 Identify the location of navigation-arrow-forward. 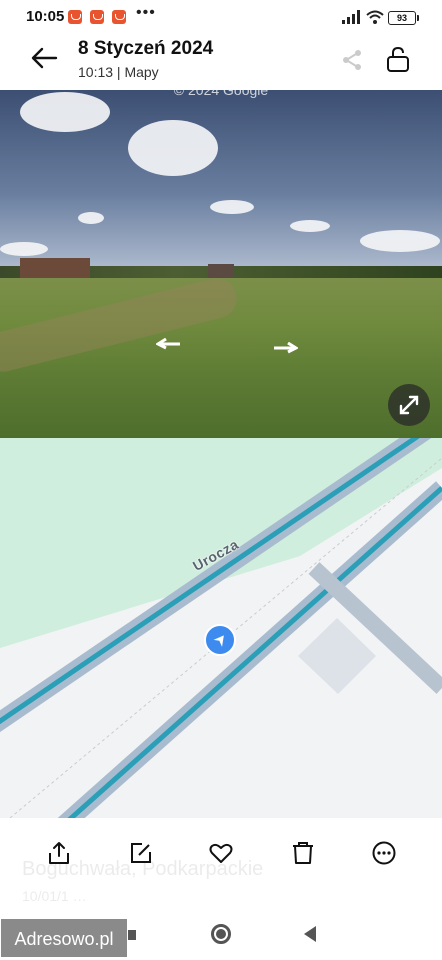
(285, 348).